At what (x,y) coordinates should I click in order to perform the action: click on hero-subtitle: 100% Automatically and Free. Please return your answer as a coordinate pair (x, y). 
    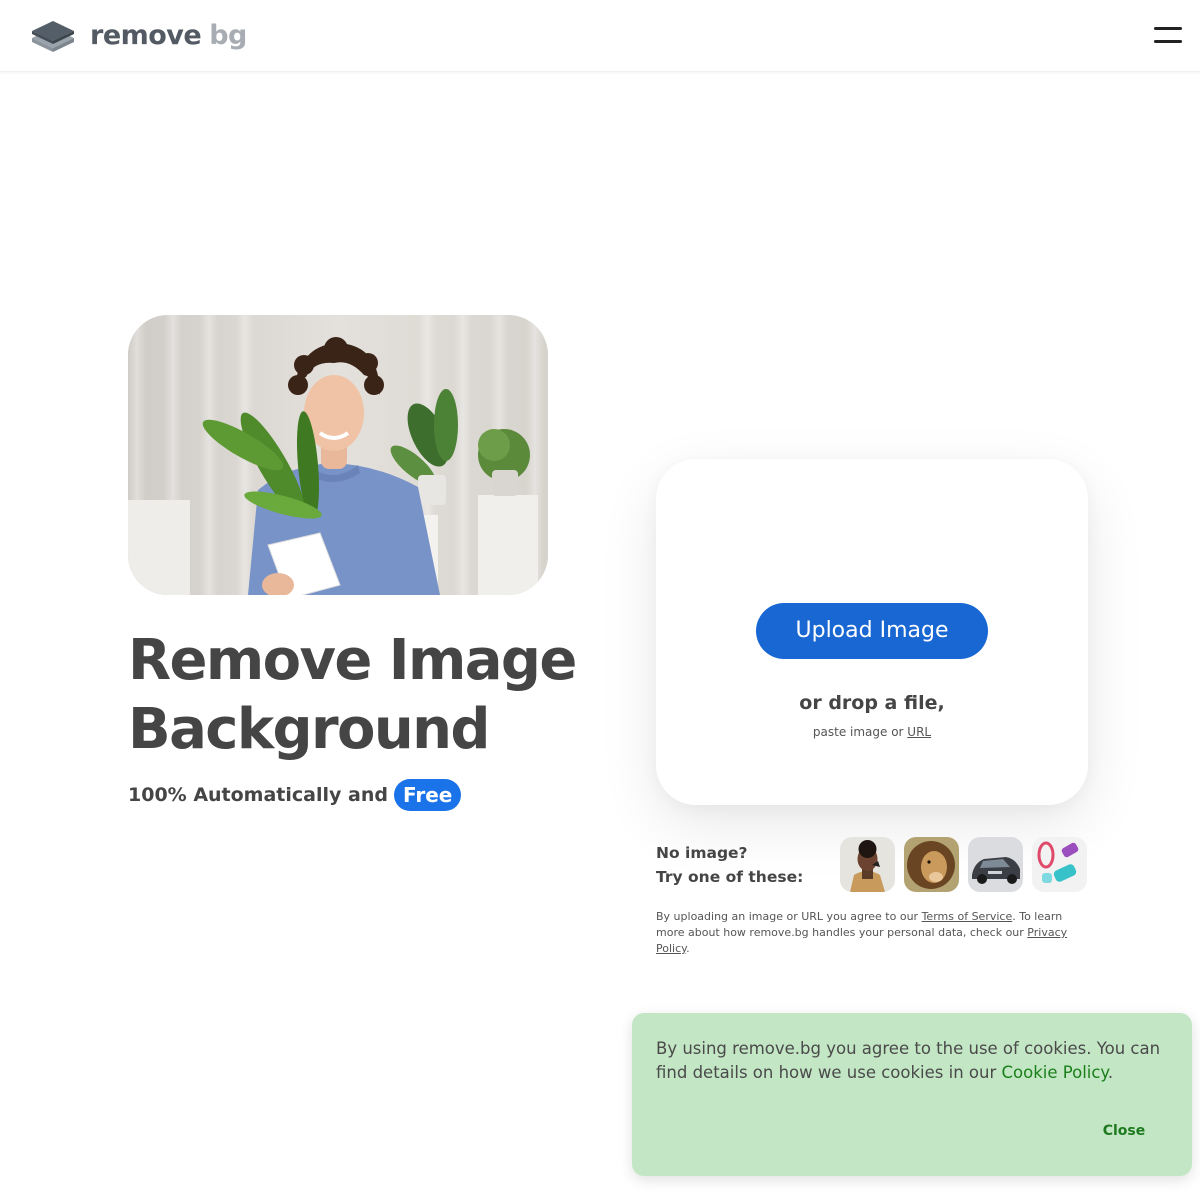
    Looking at the image, I should click on (295, 795).